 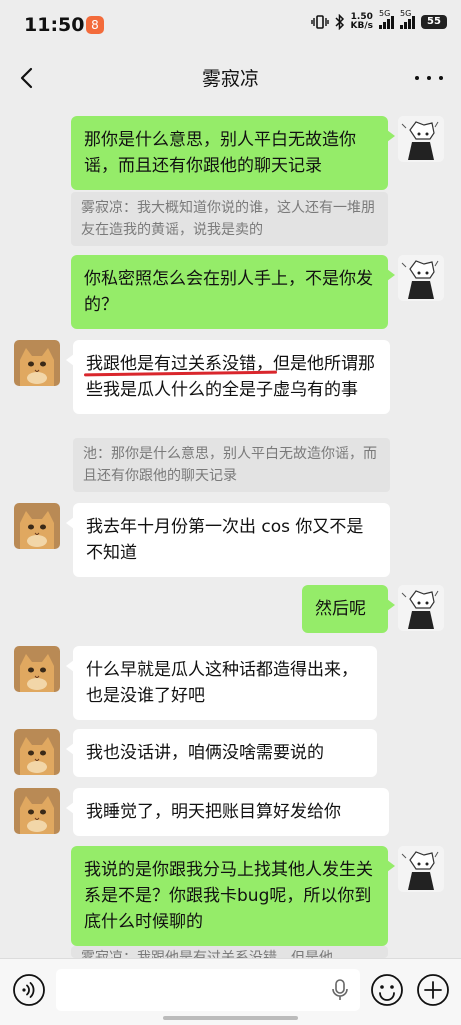 What do you see at coordinates (228, 540) in the screenshot?
I see `message-bubble-received: 我去年十月份第一次出 cos 你又不是不知道` at bounding box center [228, 540].